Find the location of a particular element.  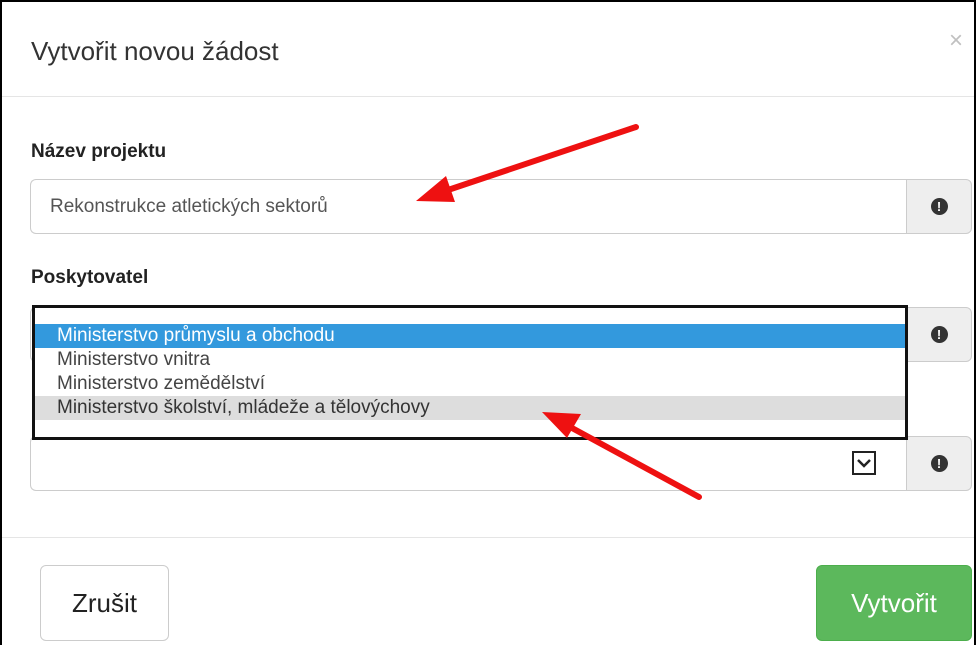

provider-label: Poskytovatel is located at coordinates (90, 277).